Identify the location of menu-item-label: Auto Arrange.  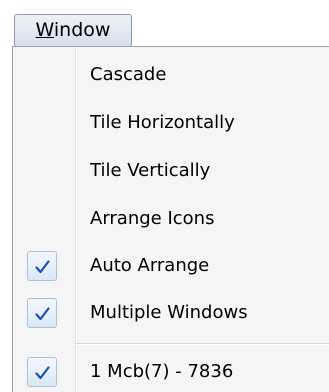
(150, 265).